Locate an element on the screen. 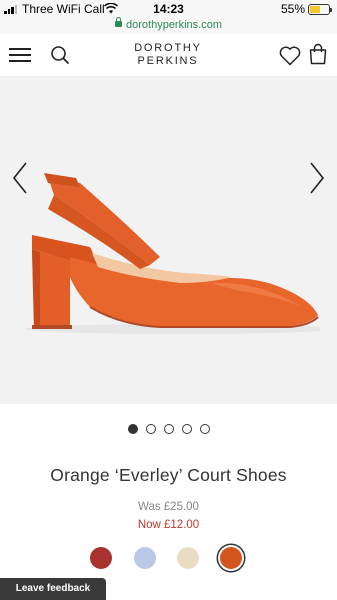 This screenshot has width=337, height=600. gallery-pagination is located at coordinates (168, 430).